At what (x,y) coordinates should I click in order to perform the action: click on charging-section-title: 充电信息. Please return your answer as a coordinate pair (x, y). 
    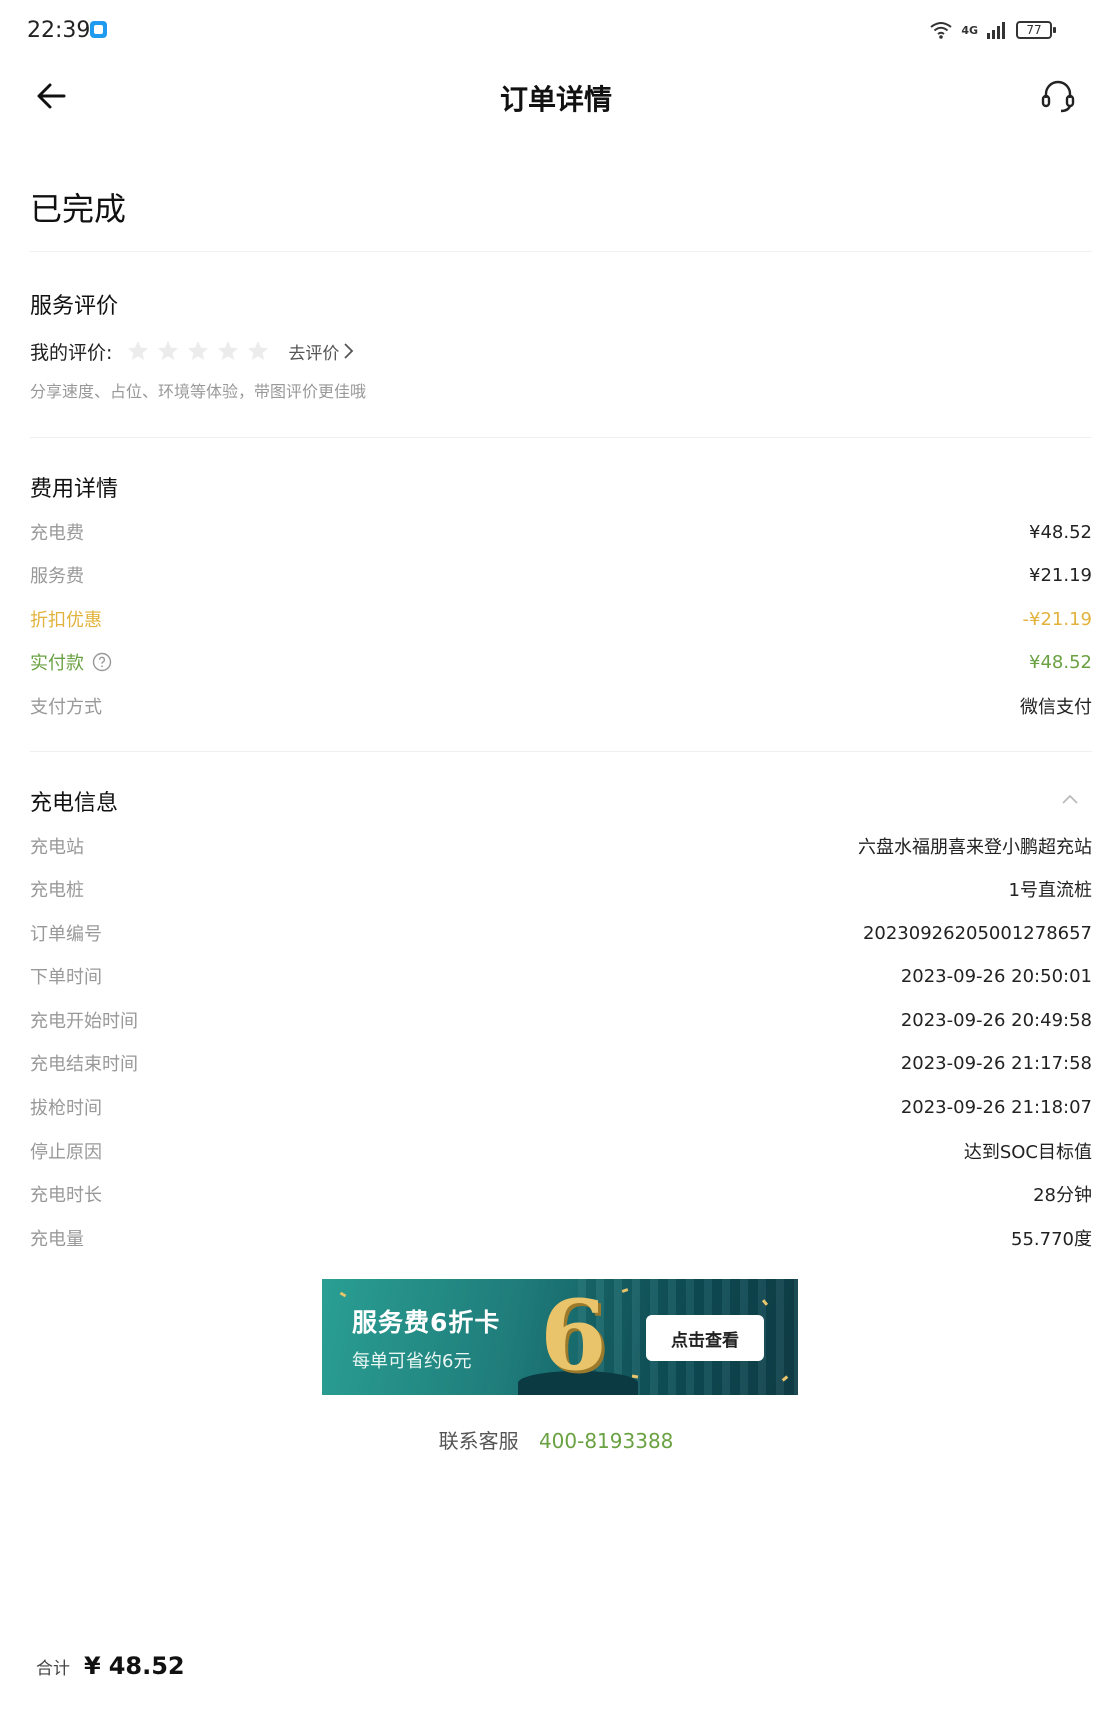
    Looking at the image, I should click on (74, 803).